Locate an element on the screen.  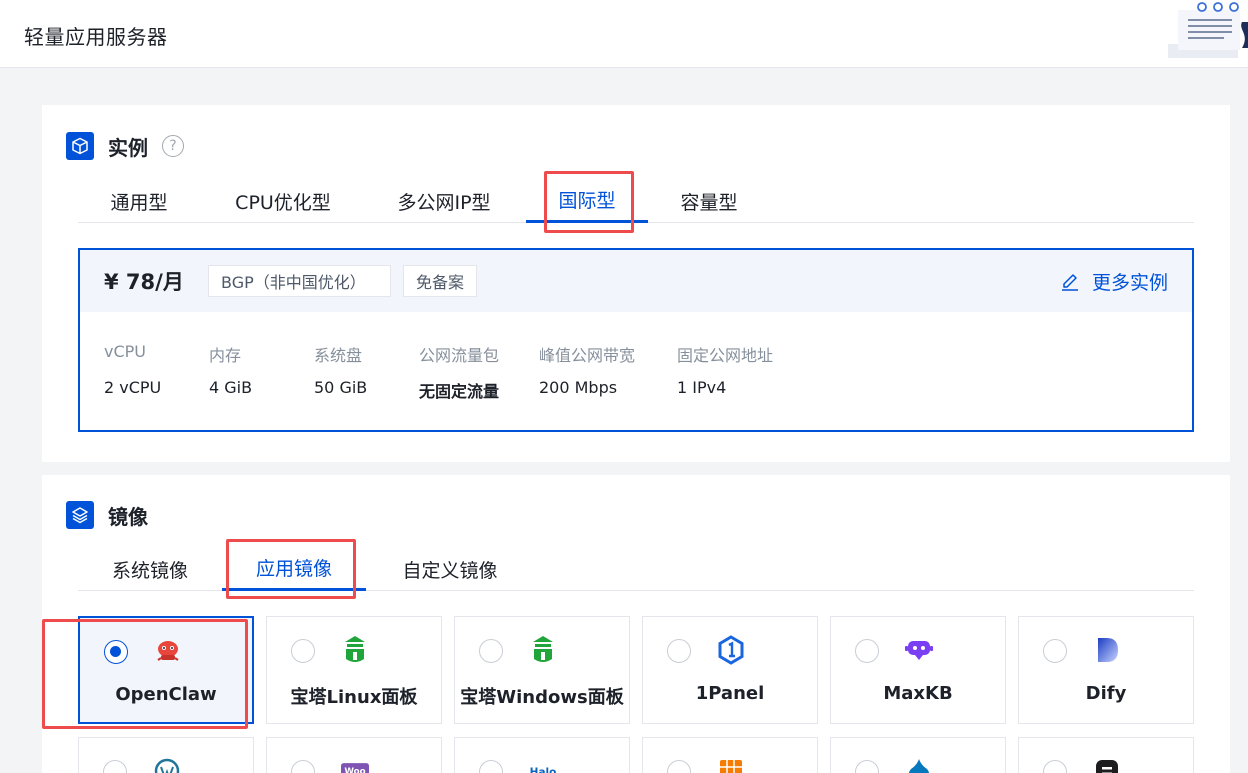
edit-icon is located at coordinates (1069, 282).